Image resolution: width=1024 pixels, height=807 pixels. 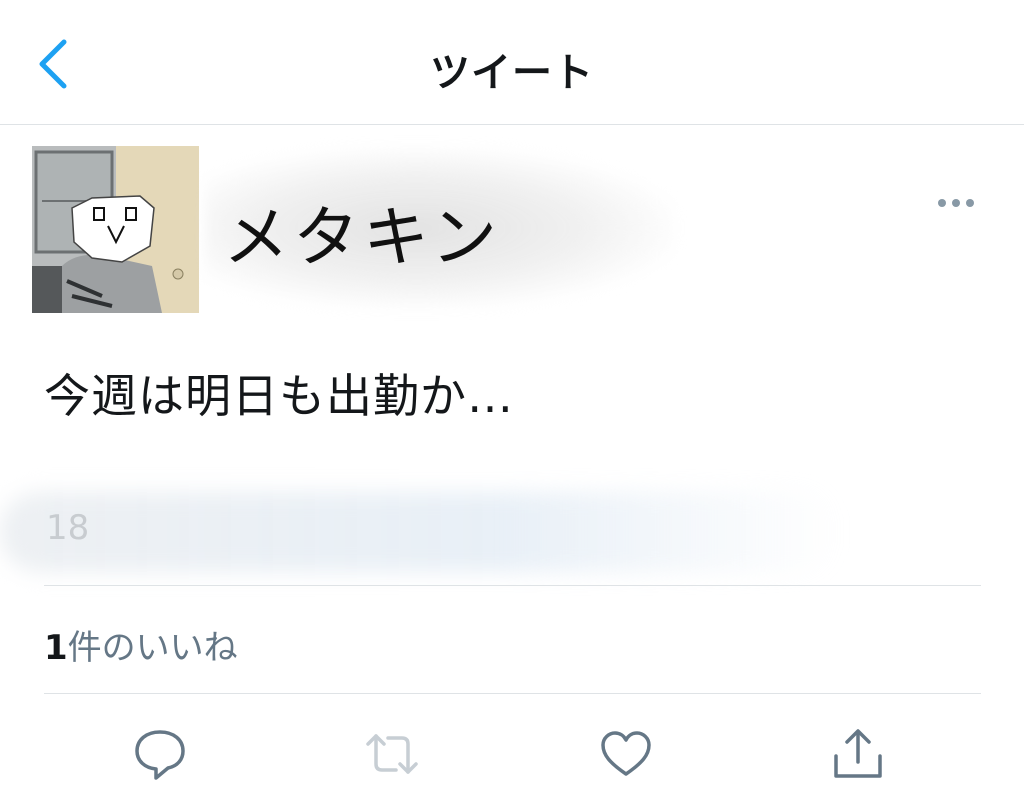 I want to click on more-icon, so click(x=956, y=203).